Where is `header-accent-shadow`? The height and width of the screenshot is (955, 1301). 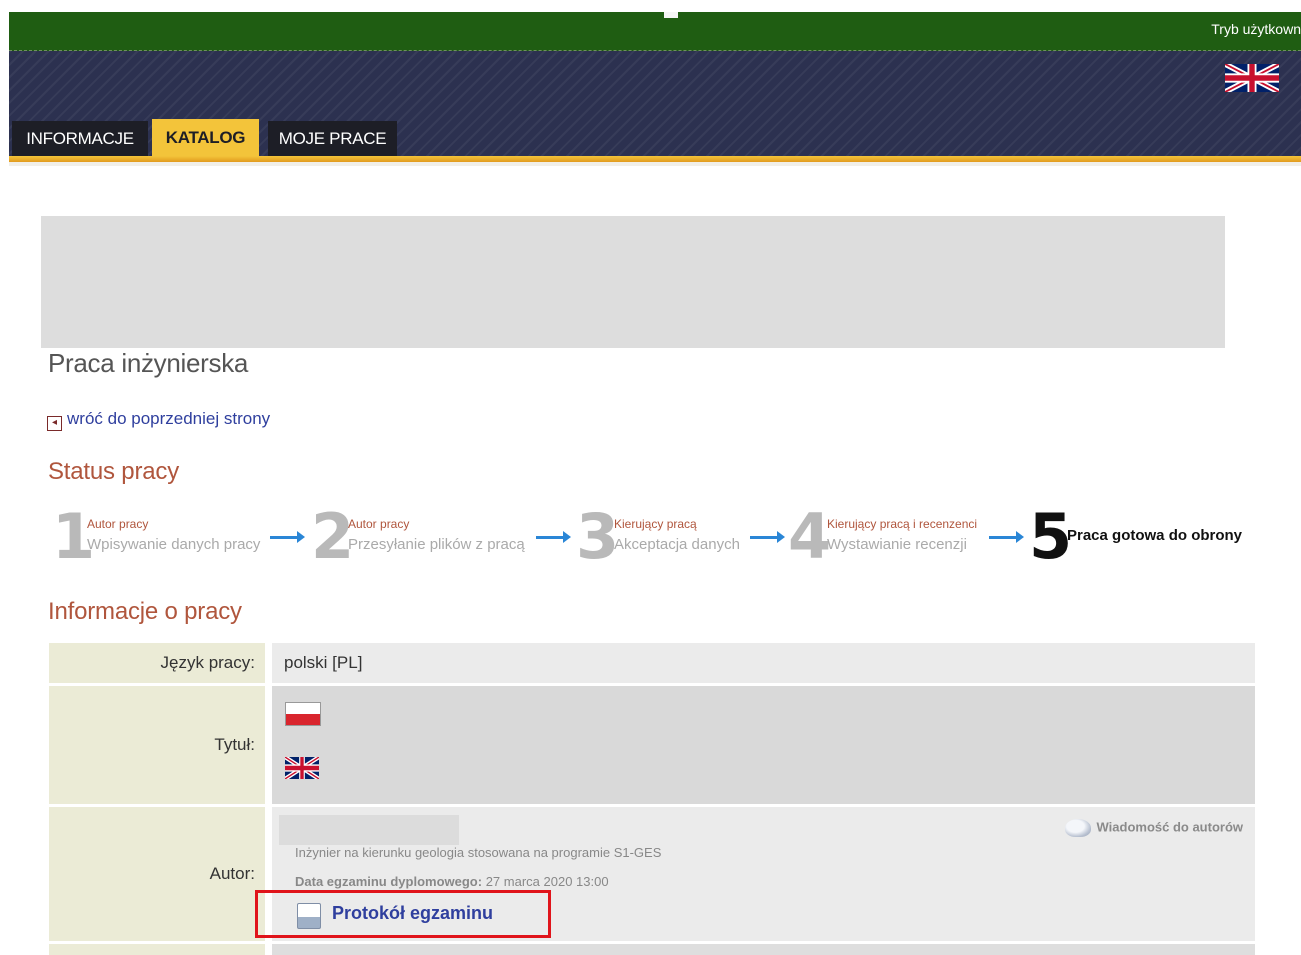
header-accent-shadow is located at coordinates (655, 164).